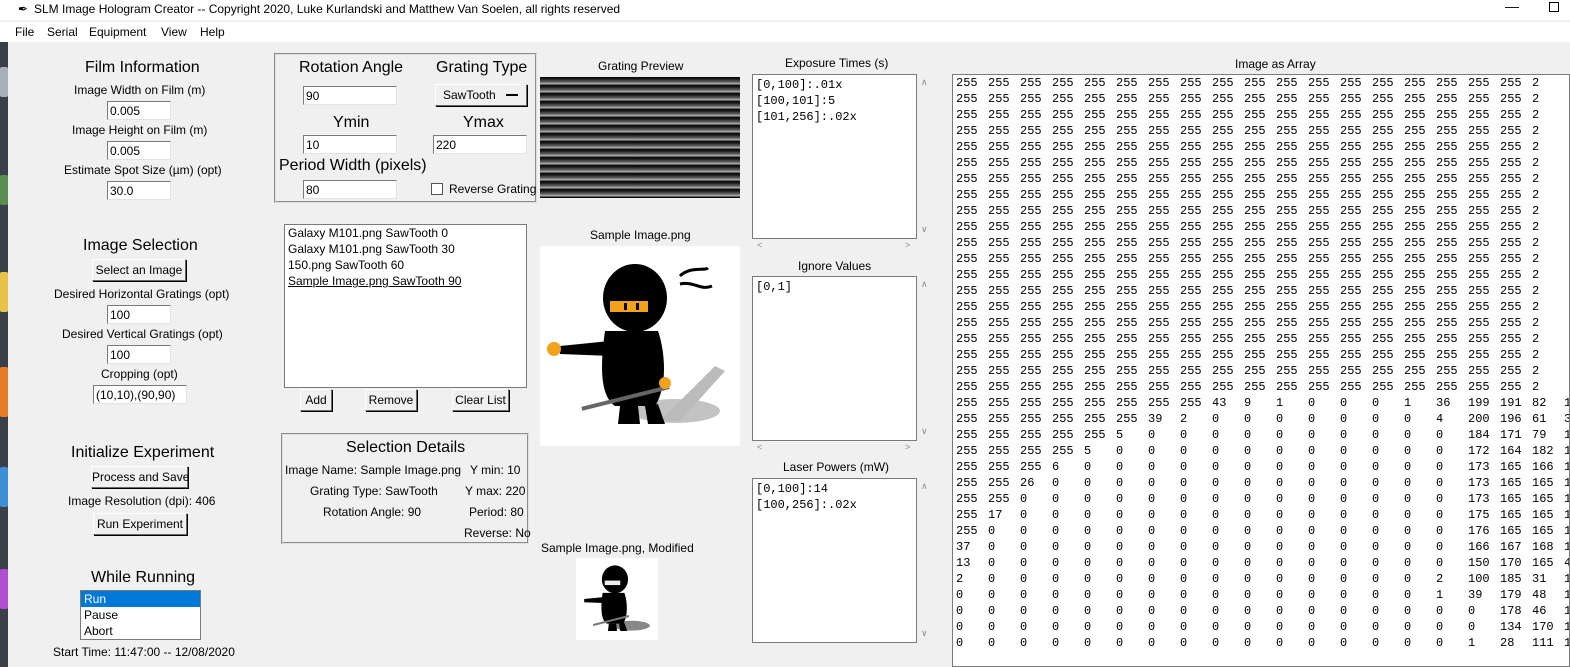 Image resolution: width=1570 pixels, height=667 pixels. Describe the element at coordinates (140, 394) in the screenshot. I see `cropping-field: (10,10),(90,90)` at that location.